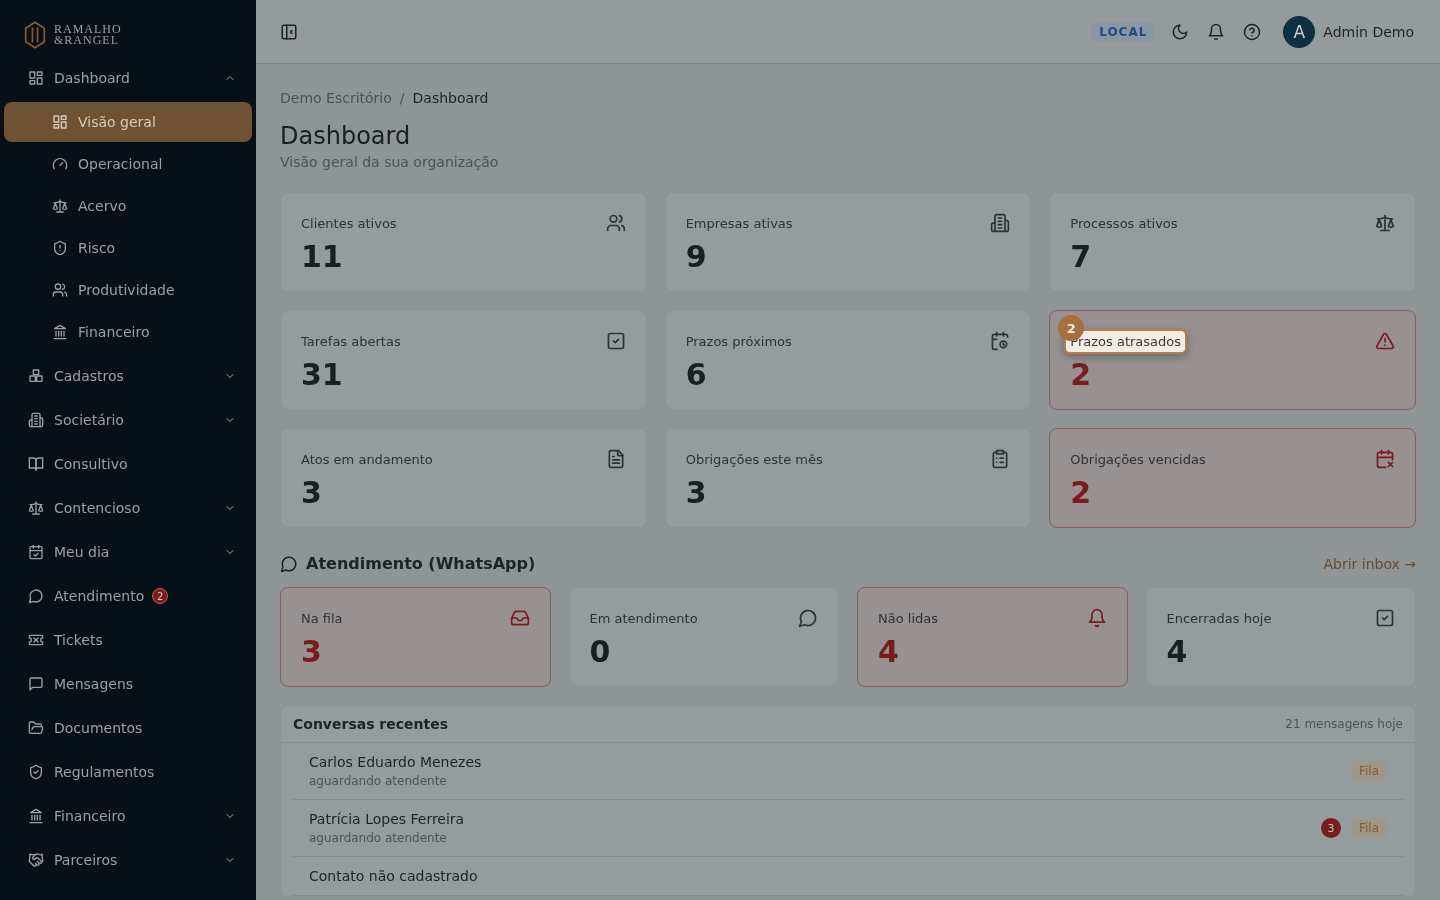  What do you see at coordinates (128, 78) in the screenshot?
I see `nav-item: Dashboard` at bounding box center [128, 78].